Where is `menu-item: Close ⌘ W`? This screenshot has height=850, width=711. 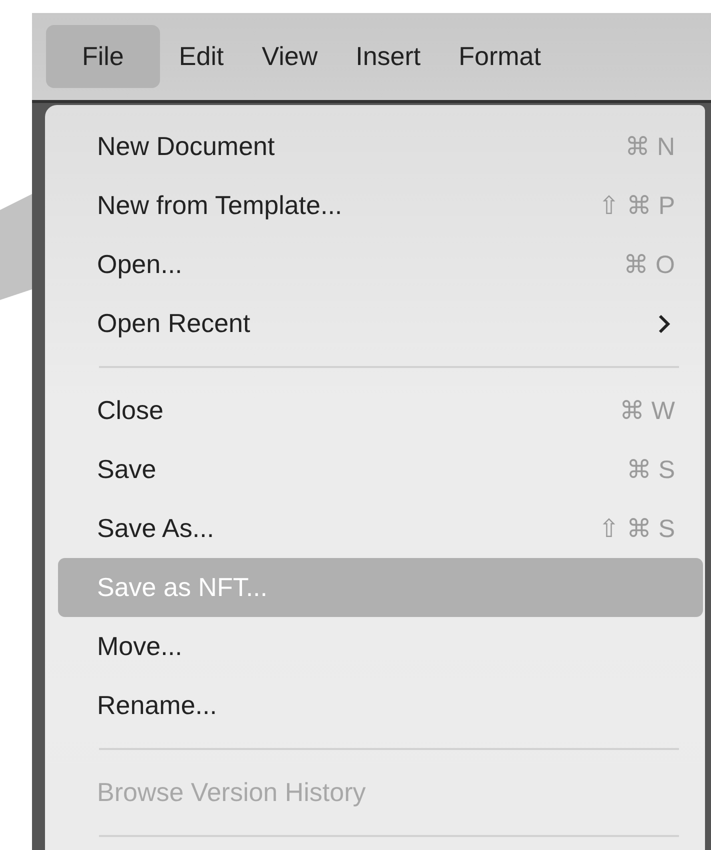 menu-item: Close ⌘ W is located at coordinates (380, 410).